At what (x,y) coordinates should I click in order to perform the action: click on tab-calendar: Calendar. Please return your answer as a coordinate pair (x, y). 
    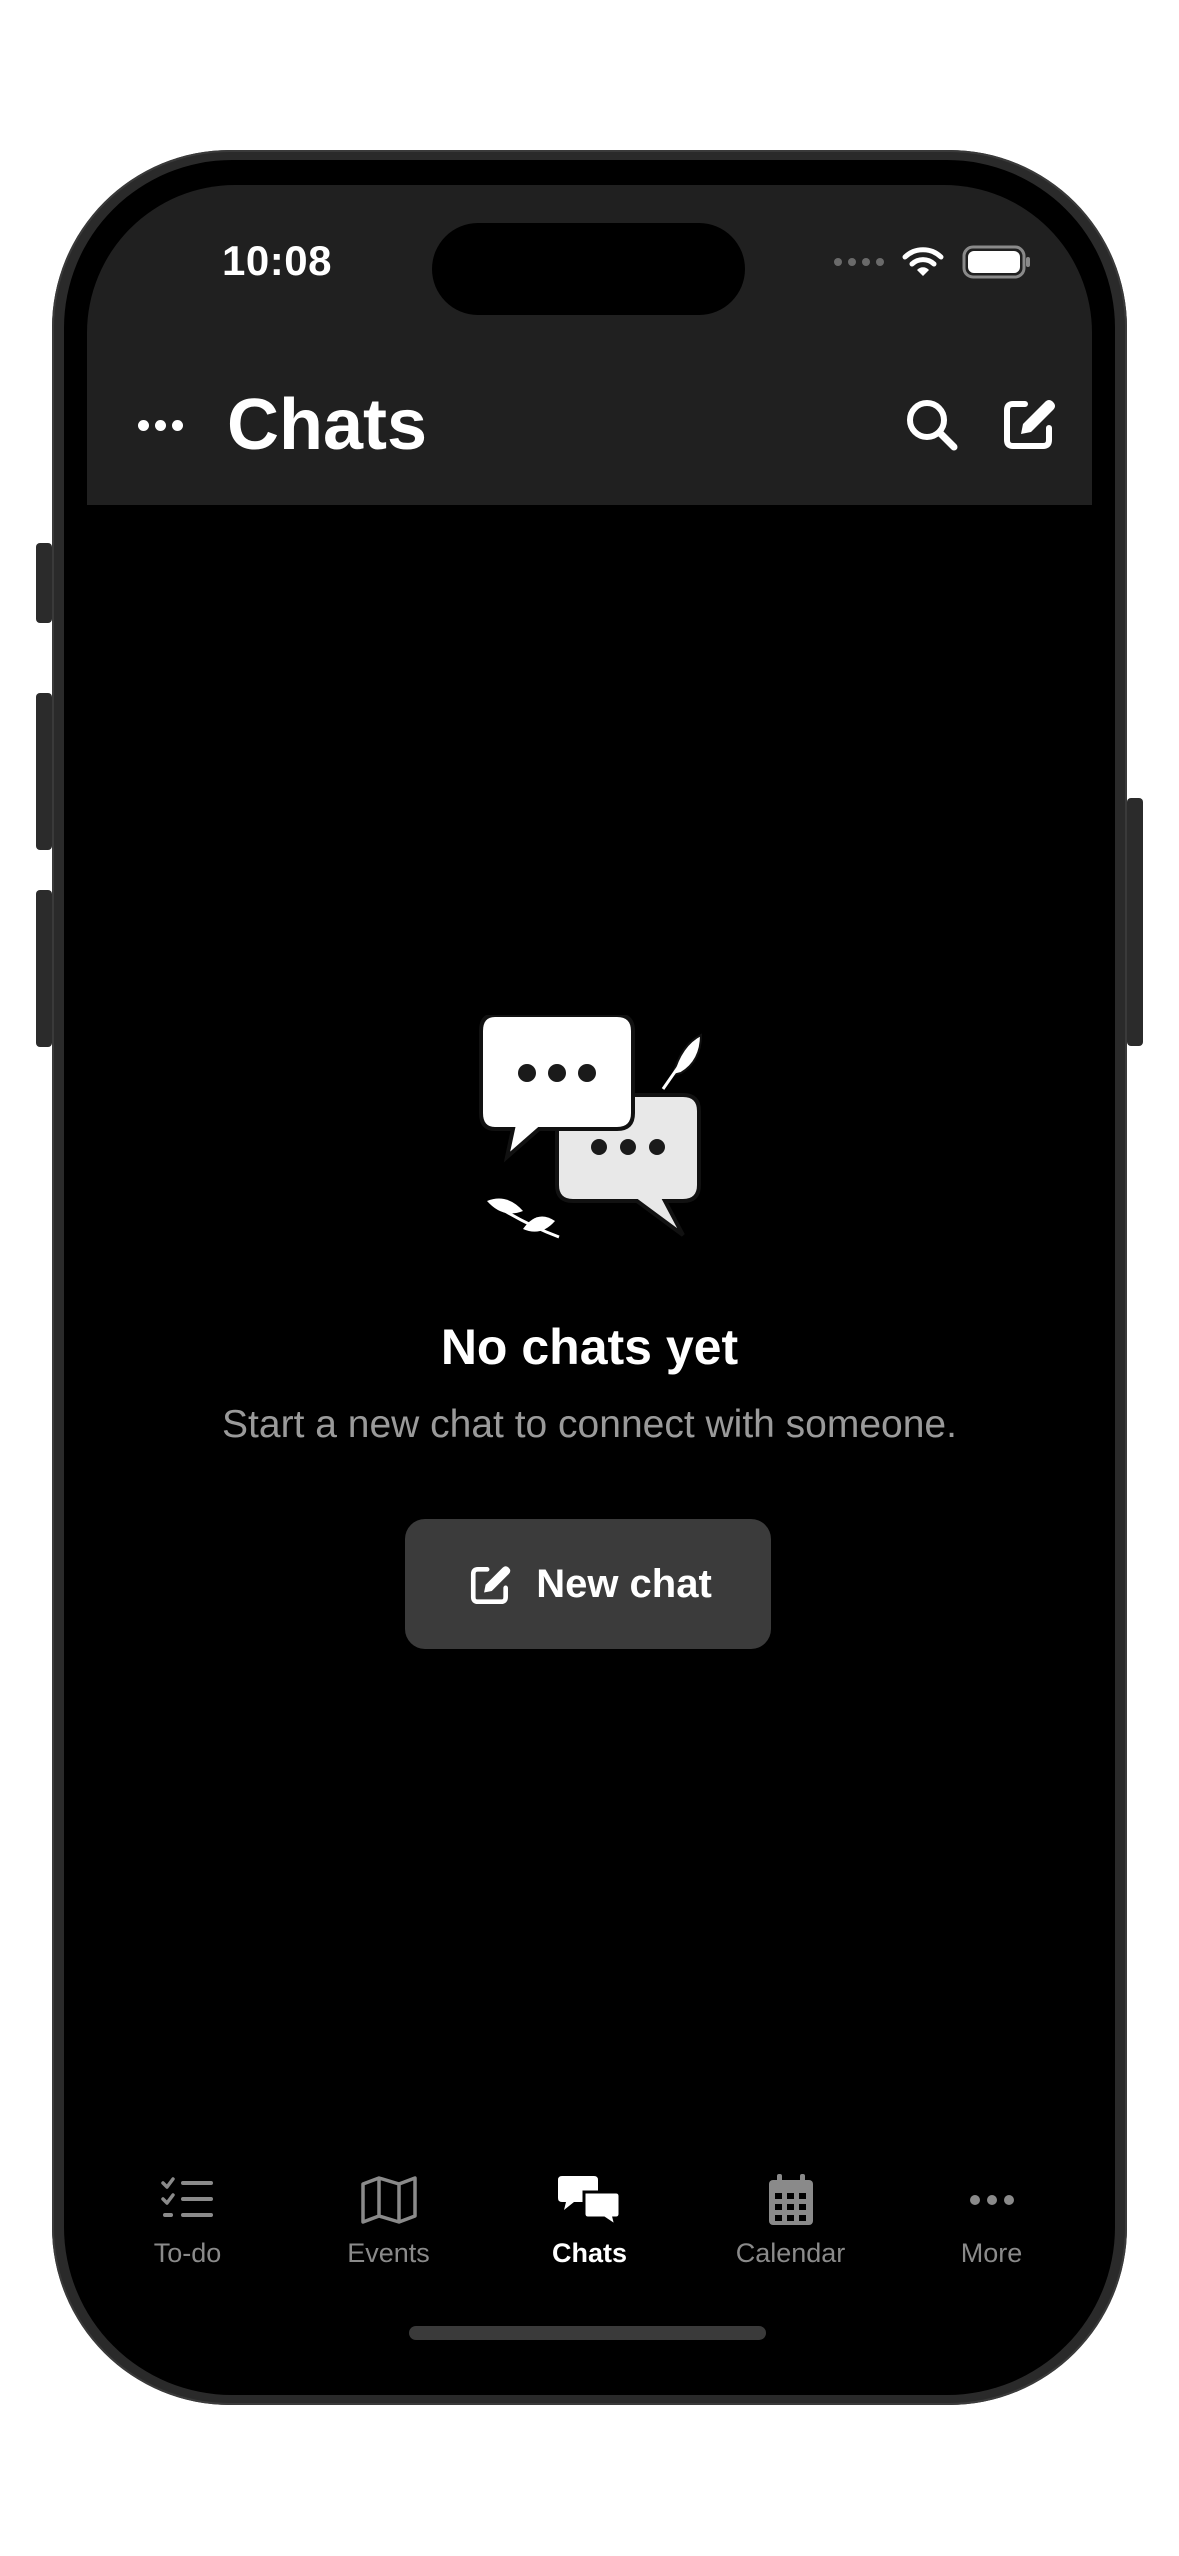
    Looking at the image, I should click on (790, 2230).